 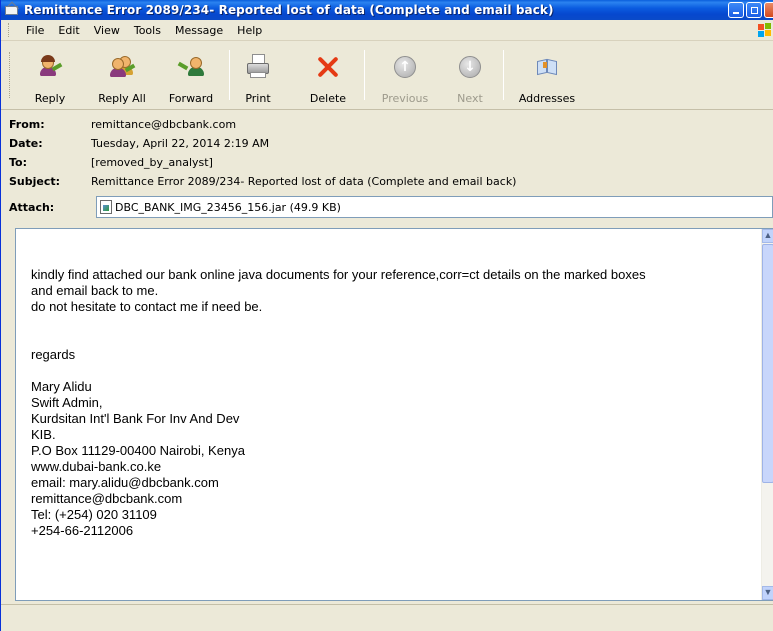 I want to click on reply-all-button: Reply All, so click(x=122, y=77).